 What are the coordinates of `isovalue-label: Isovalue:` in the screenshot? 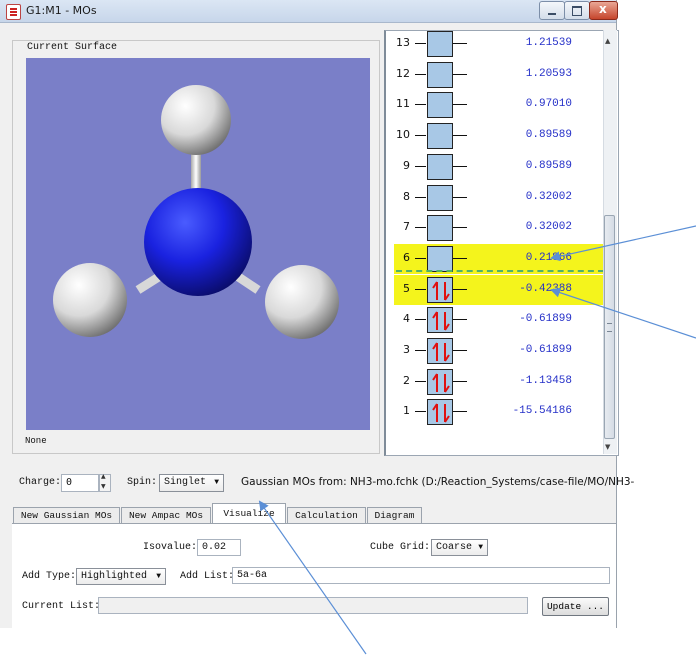 It's located at (170, 547).